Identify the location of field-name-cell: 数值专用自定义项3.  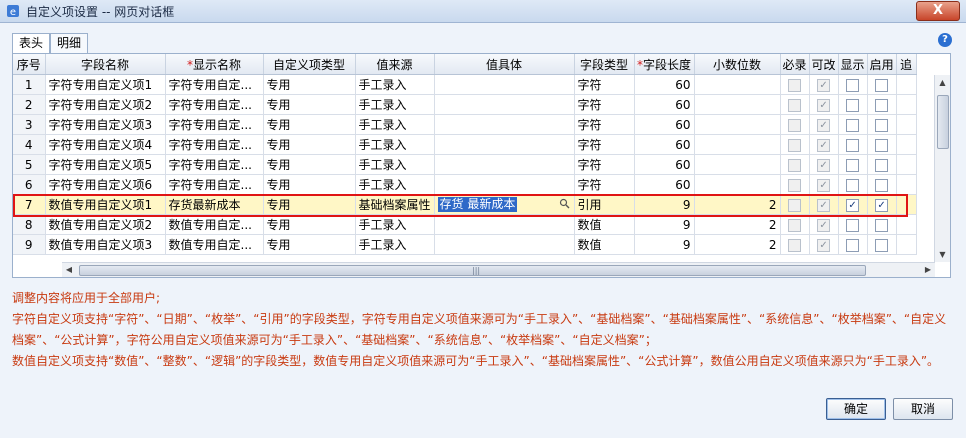
(105, 244).